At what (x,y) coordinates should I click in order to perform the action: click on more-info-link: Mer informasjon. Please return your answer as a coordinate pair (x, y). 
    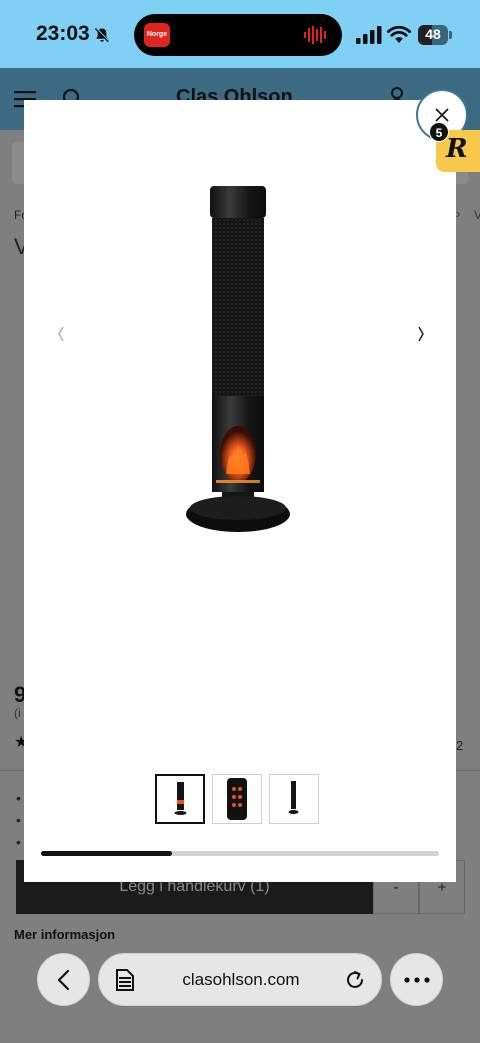
    Looking at the image, I should click on (64, 934).